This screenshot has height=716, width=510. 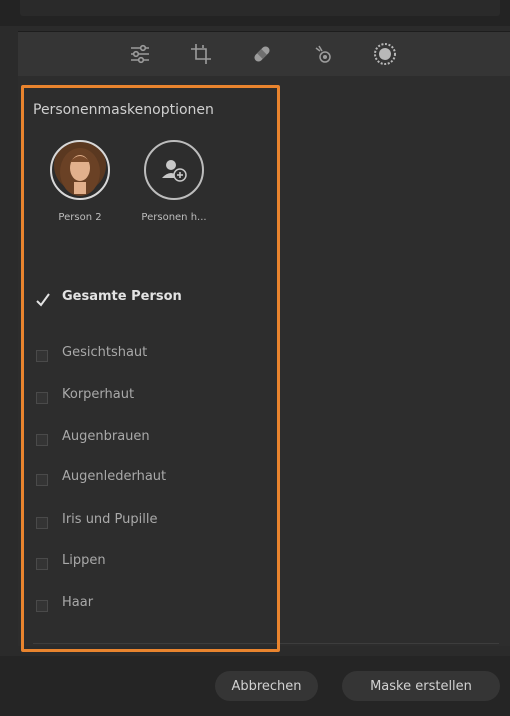 What do you see at coordinates (110, 519) in the screenshot?
I see `option-label: Iris und Pupille` at bounding box center [110, 519].